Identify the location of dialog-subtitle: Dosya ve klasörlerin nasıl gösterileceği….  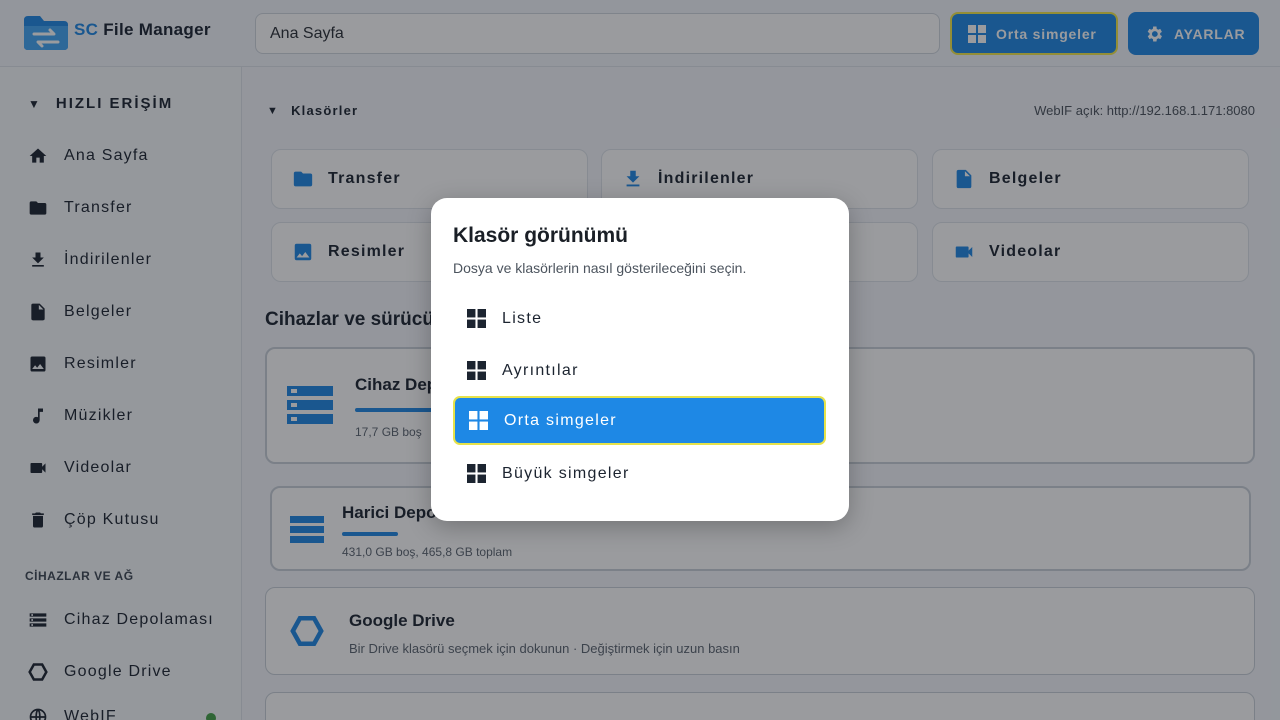
(600, 268).